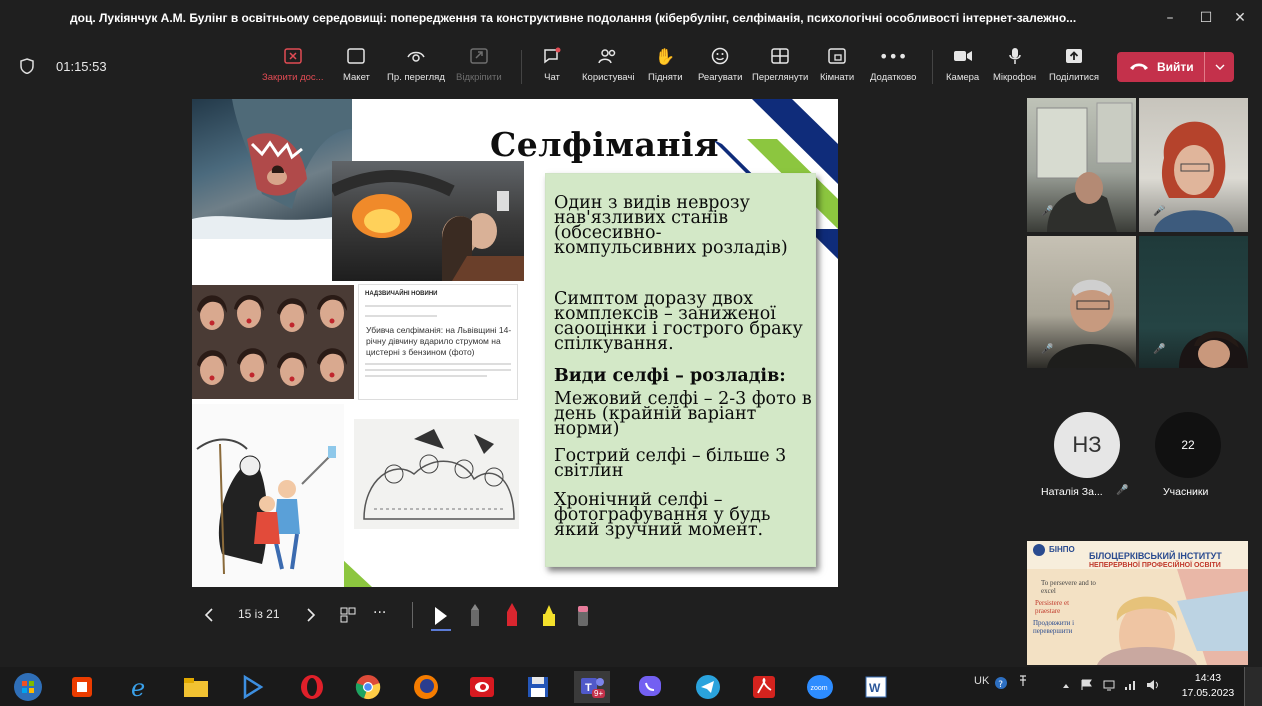  I want to click on unpin-button: Відкріпити, so click(479, 67).